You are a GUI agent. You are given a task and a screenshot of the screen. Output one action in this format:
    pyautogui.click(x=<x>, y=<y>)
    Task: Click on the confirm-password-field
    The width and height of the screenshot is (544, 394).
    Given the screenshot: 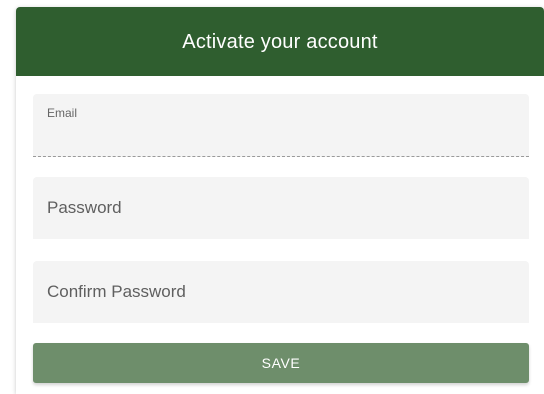 What is the action you would take?
    pyautogui.click(x=281, y=292)
    